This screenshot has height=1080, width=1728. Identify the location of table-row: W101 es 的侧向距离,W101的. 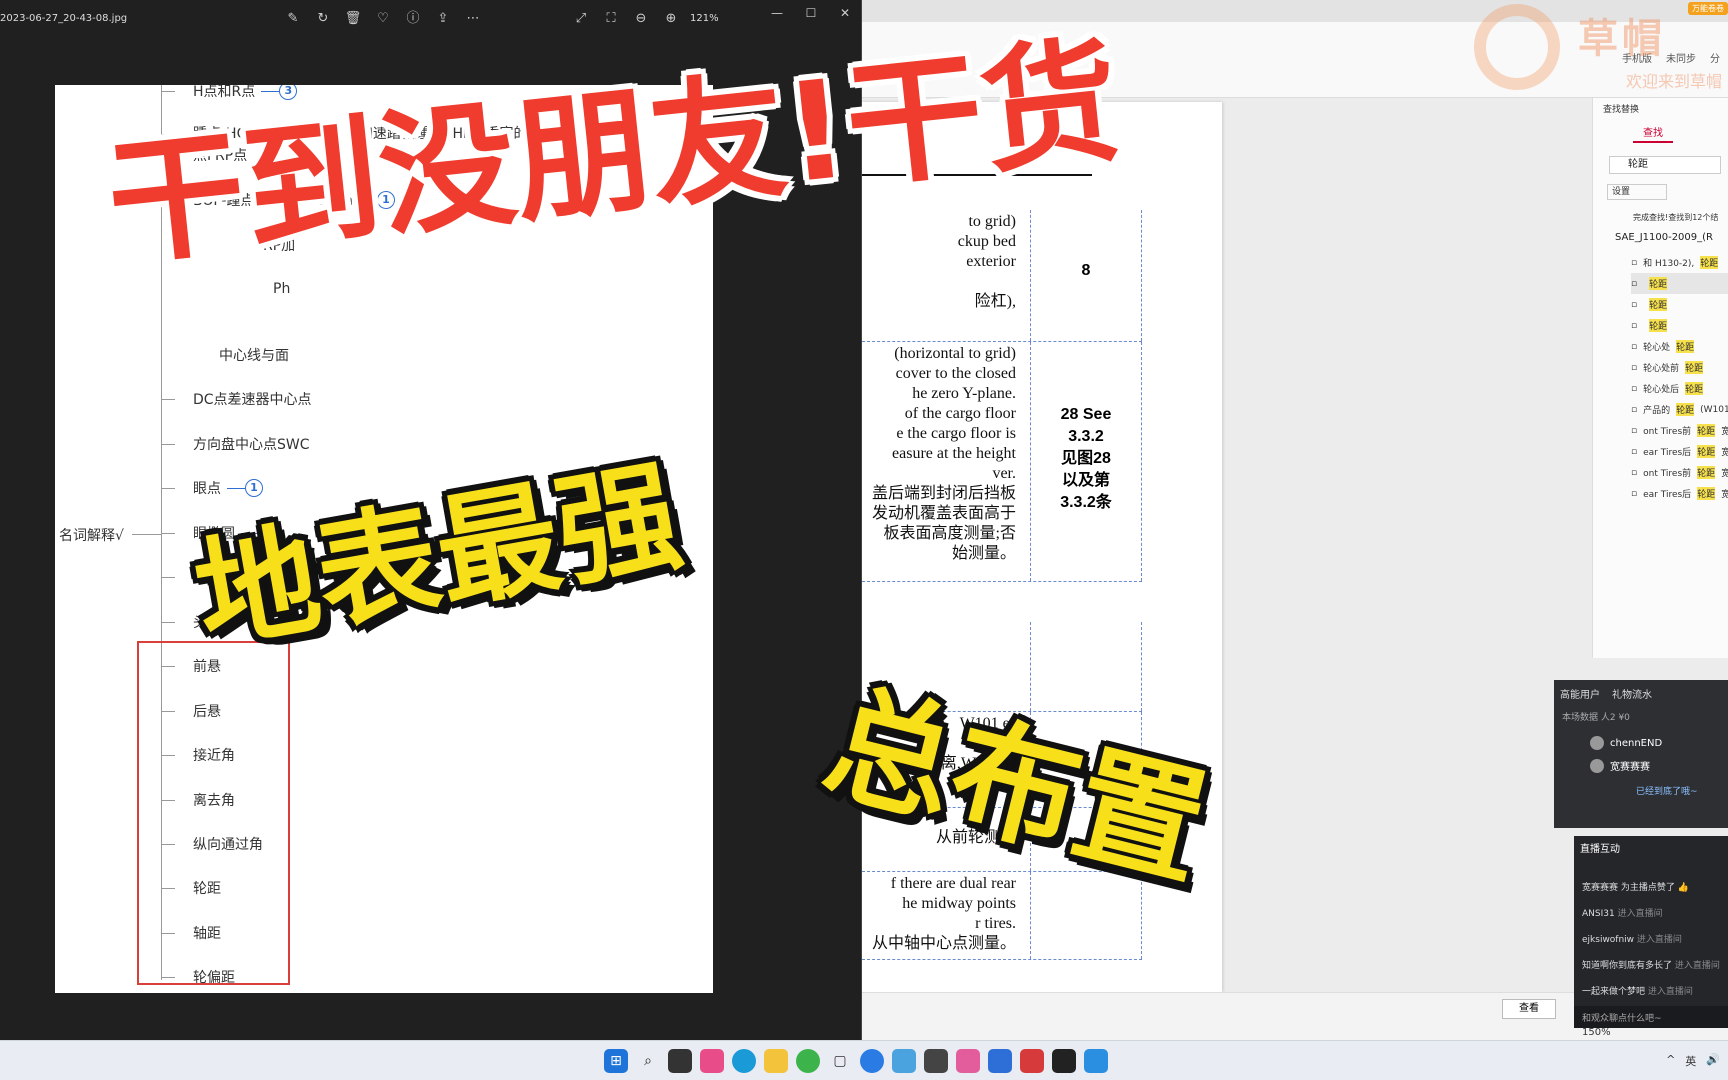
(1002, 760).